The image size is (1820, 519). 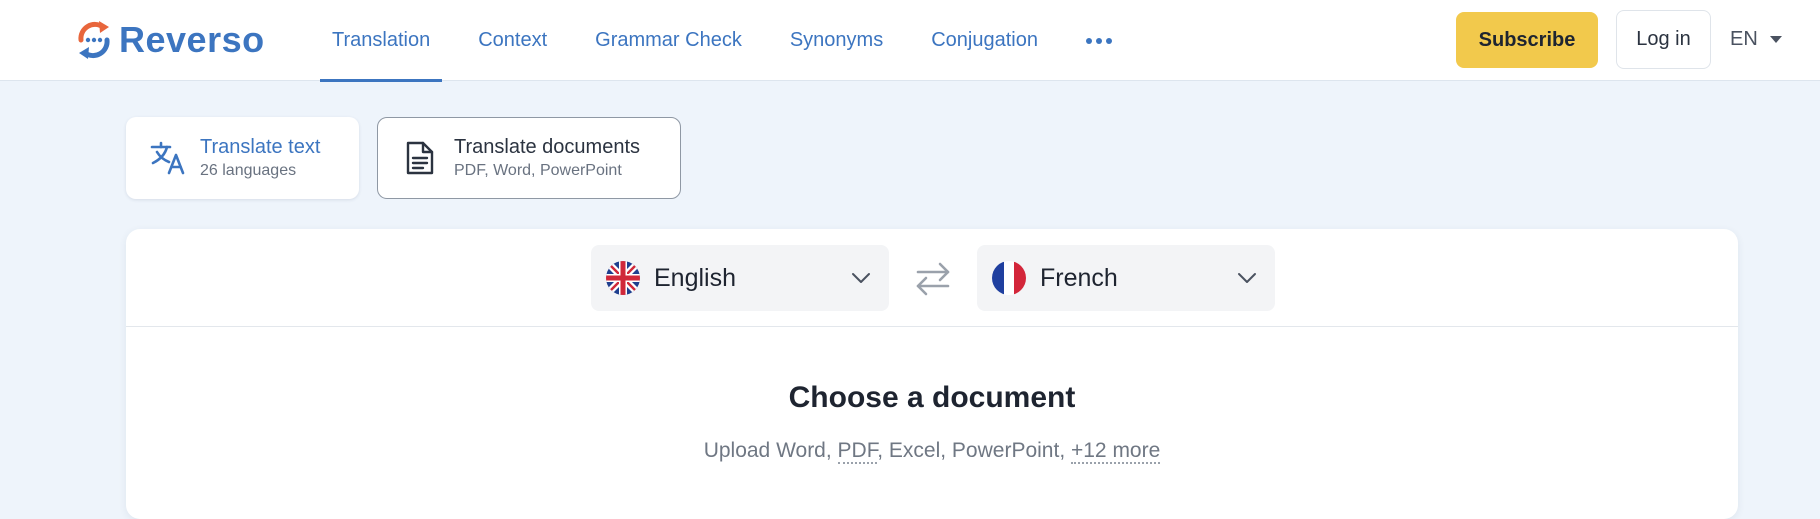 I want to click on formats-middle: , Excel, PowerPoint,, so click(x=974, y=450).